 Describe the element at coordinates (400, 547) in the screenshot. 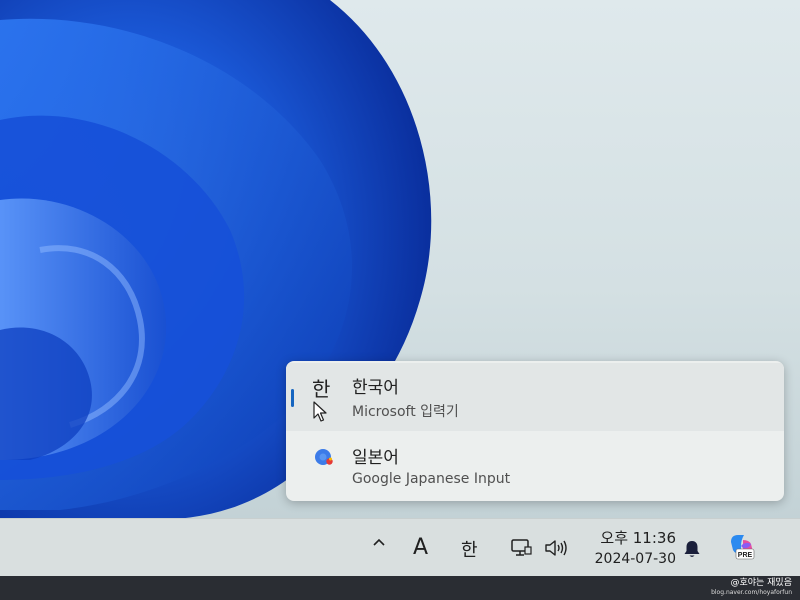

I see `taskbar: A 한 오후 11:36 2024-07-30 PRE` at that location.